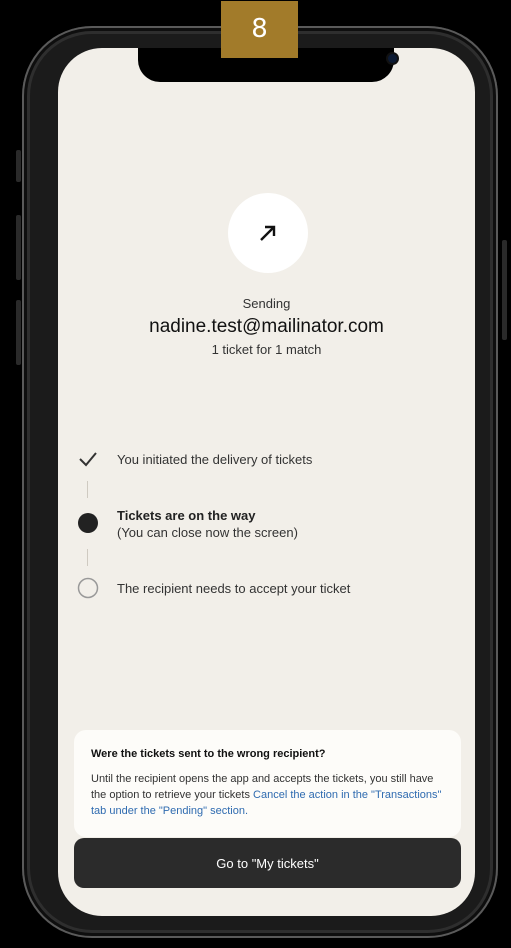  I want to click on go-to-my-tickets-button: Go to "My tickets", so click(267, 863).